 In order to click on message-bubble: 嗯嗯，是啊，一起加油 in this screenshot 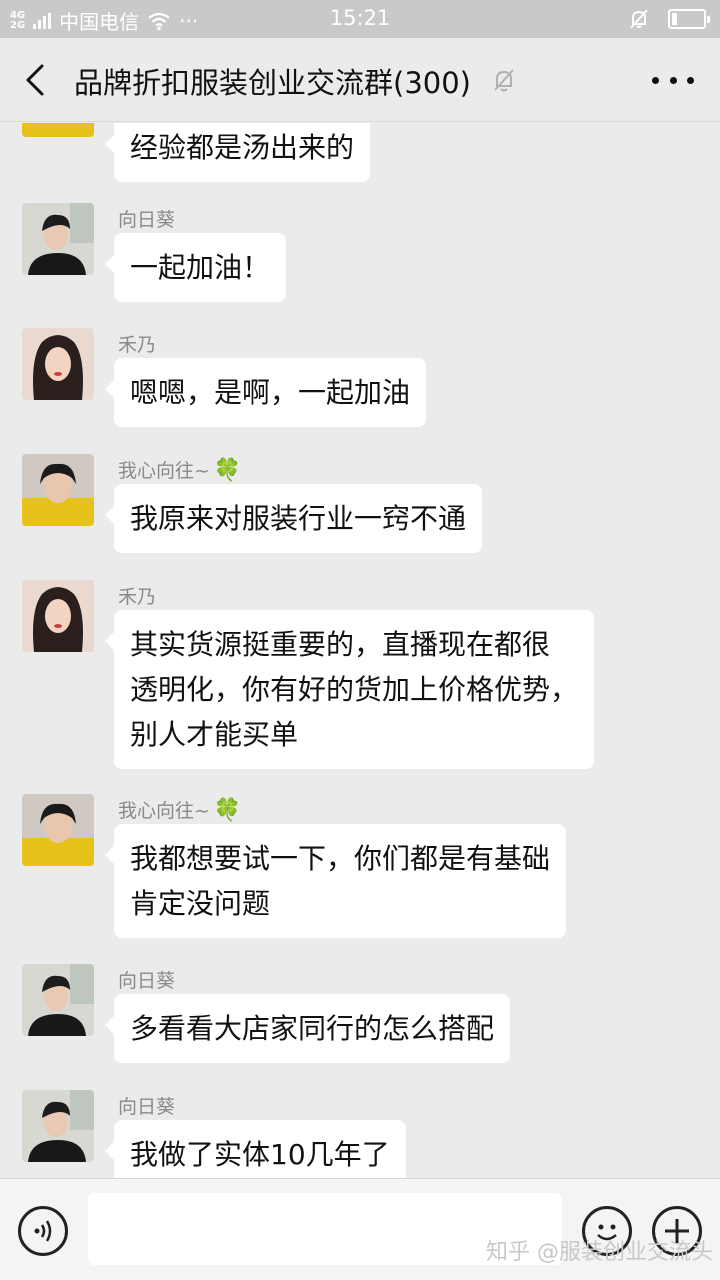, I will do `click(265, 392)`.